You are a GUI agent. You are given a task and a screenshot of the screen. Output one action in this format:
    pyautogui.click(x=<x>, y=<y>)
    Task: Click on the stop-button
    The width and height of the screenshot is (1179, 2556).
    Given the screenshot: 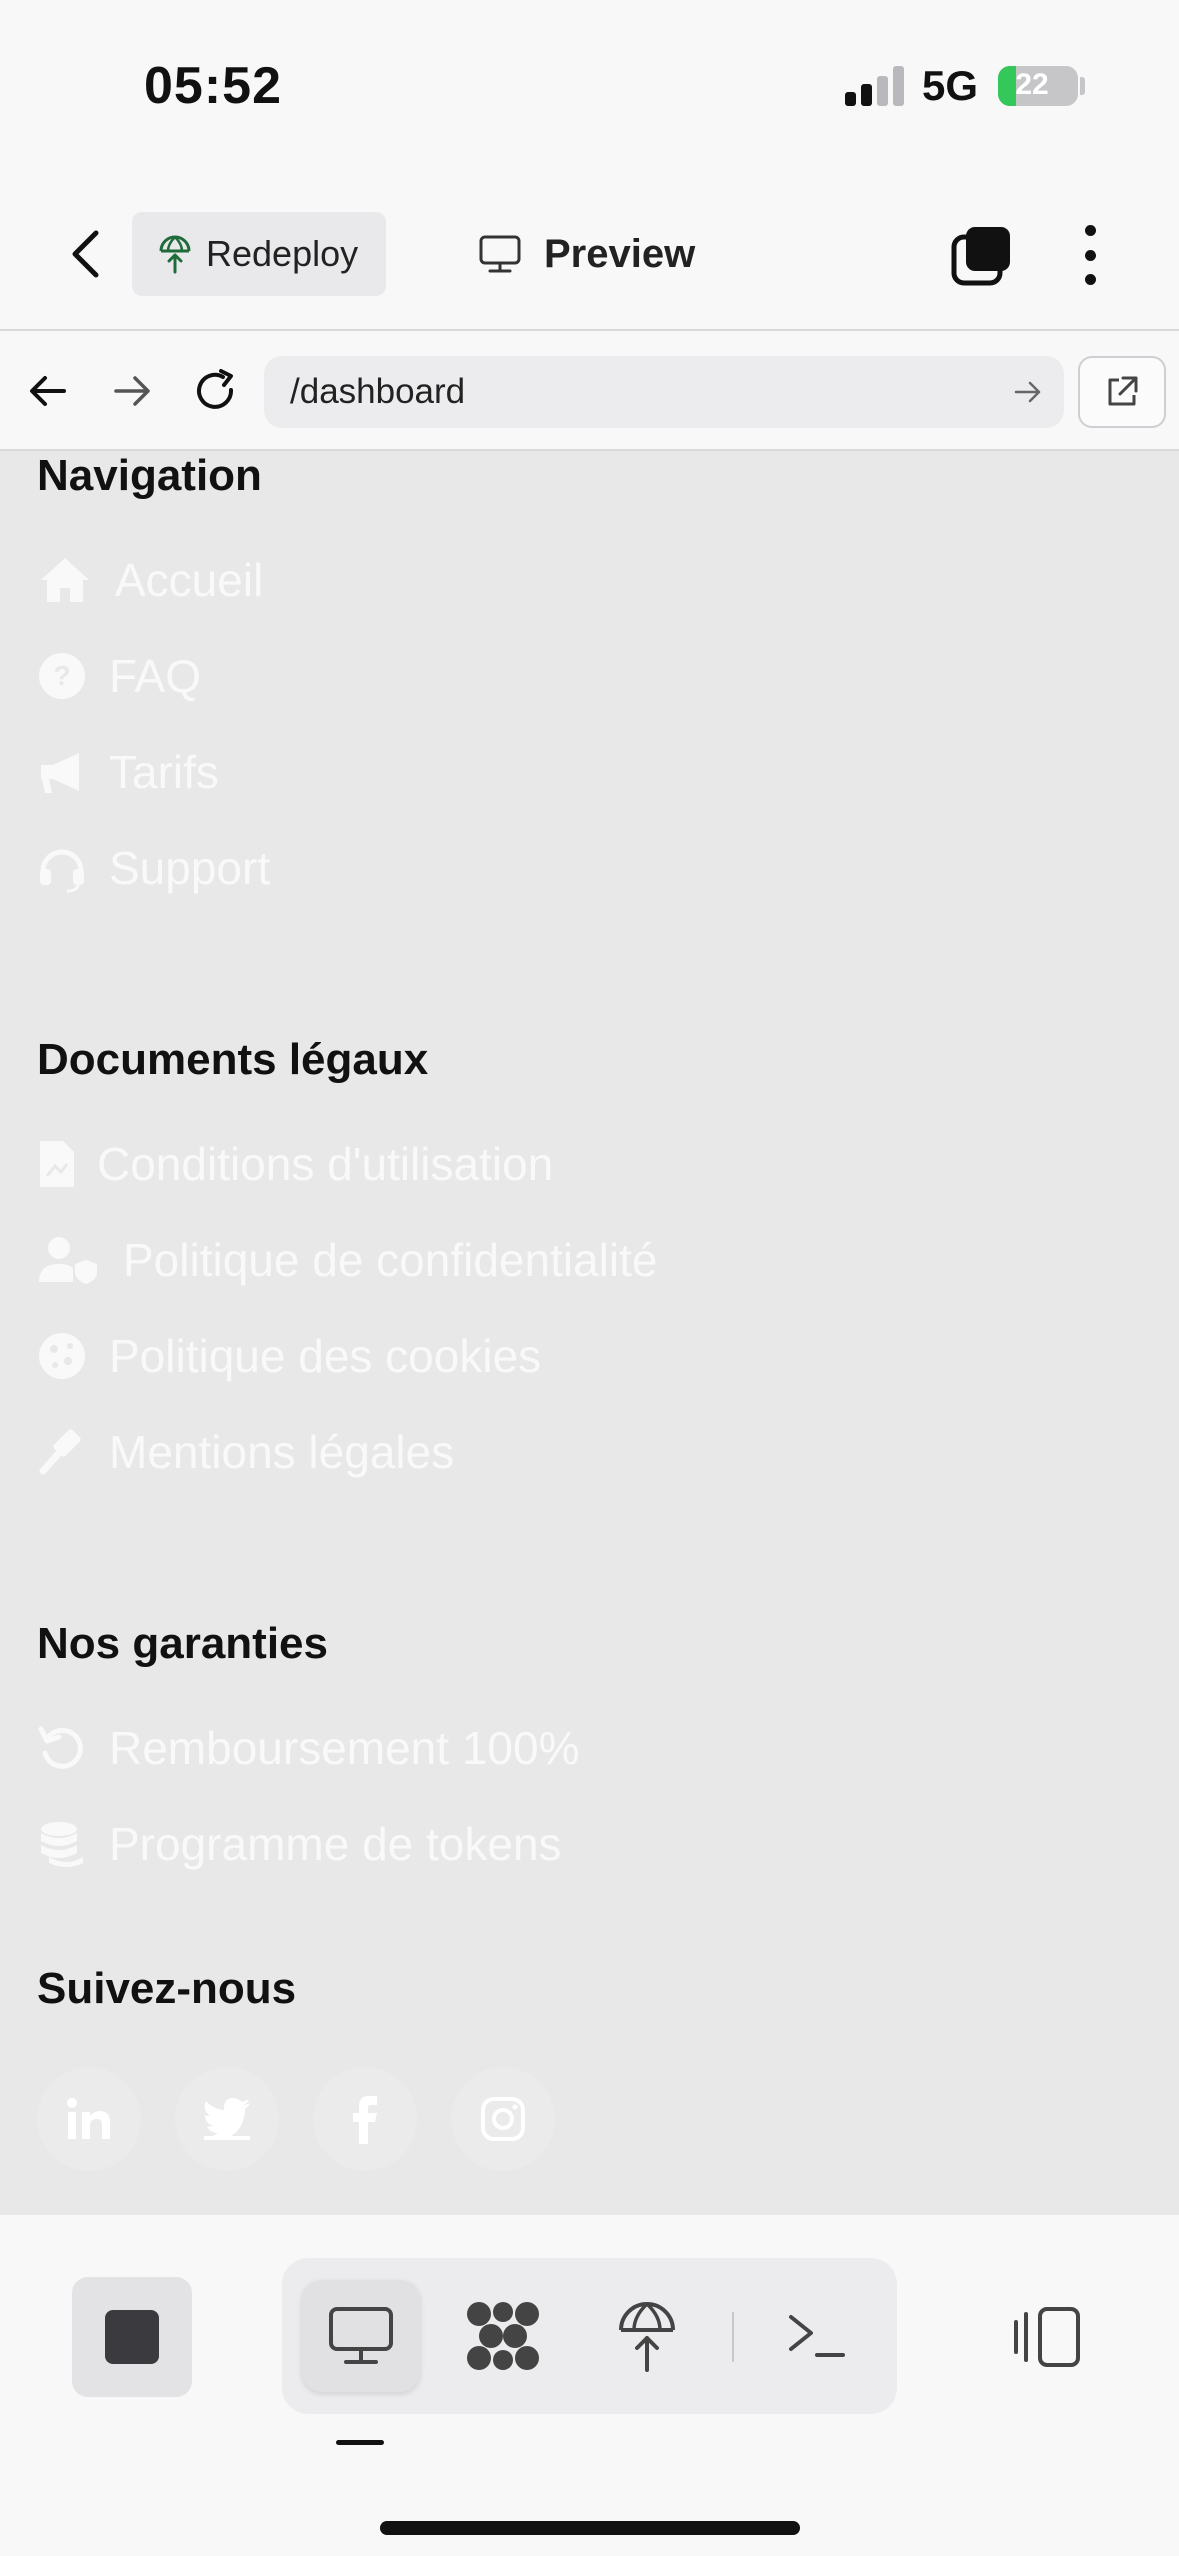 What is the action you would take?
    pyautogui.click(x=132, y=2337)
    